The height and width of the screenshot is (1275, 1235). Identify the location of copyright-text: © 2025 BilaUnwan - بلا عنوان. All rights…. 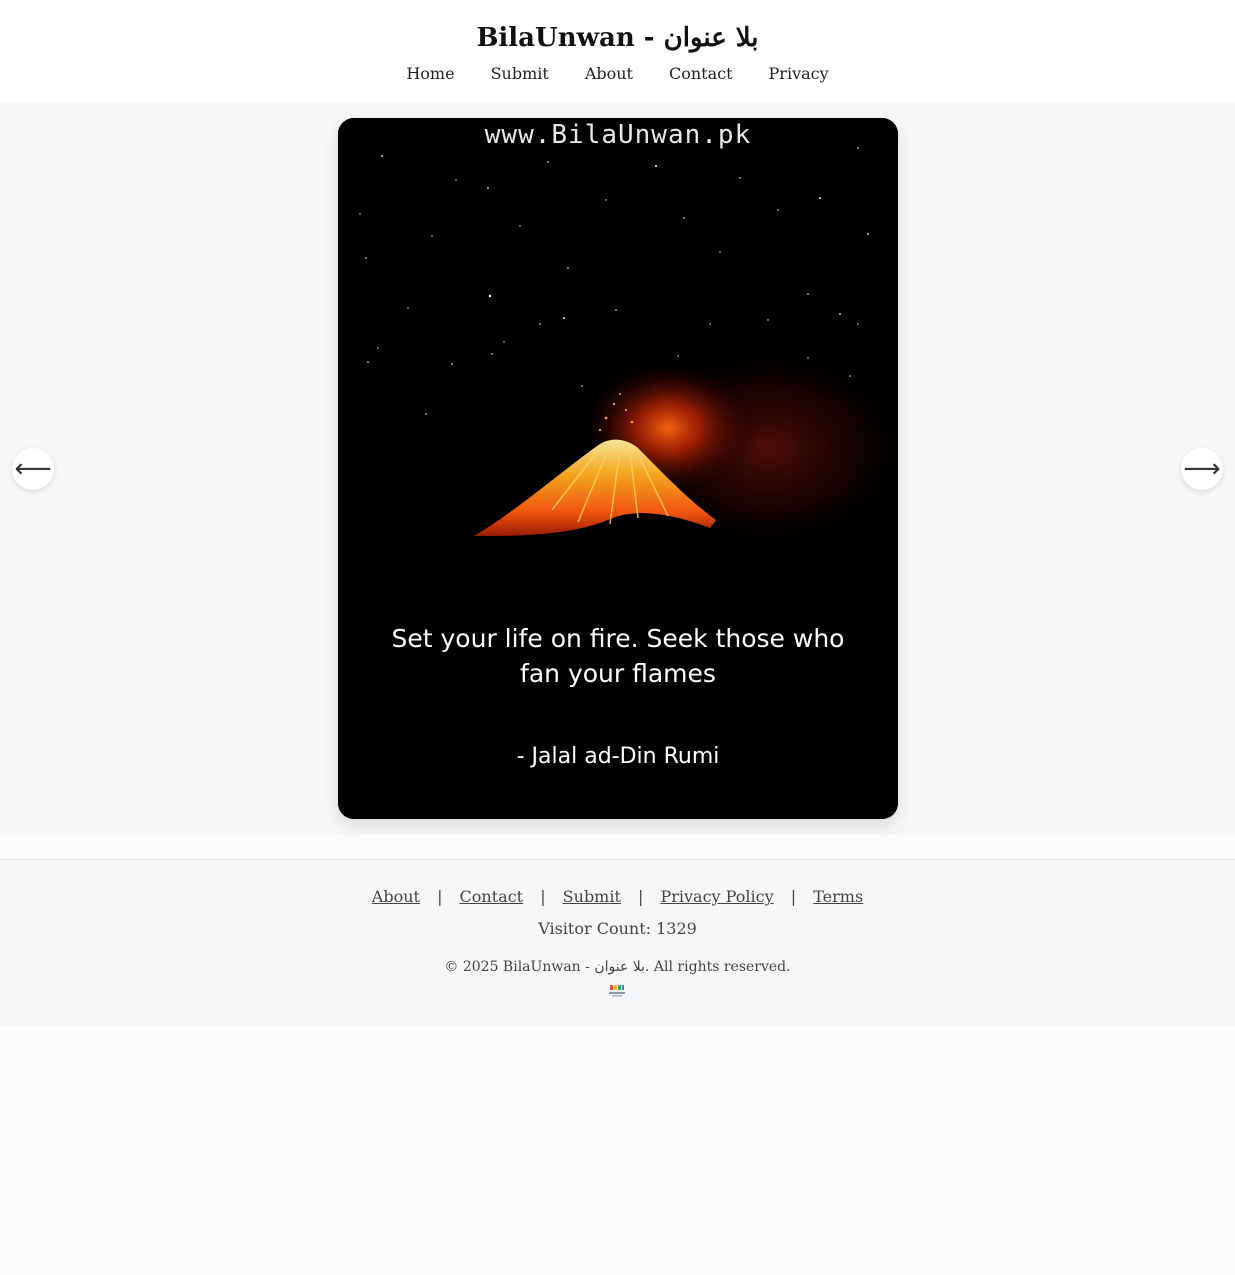
(617, 967).